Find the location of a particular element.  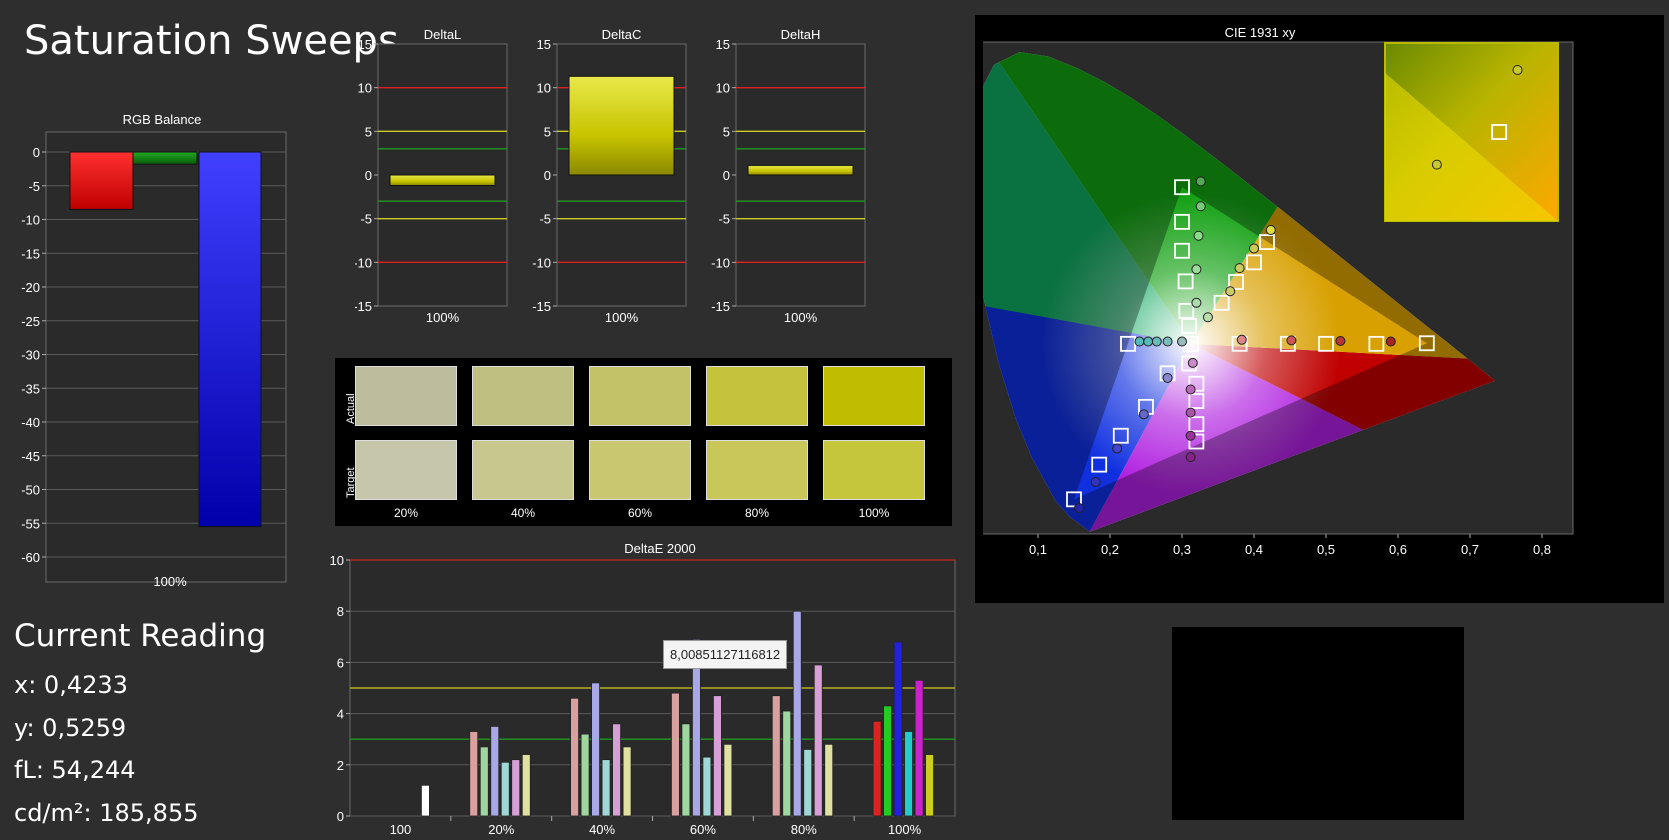

delta-h-chart: DeltaH 15 10 5 0 -5 -10 -15 100% is located at coordinates (788, 176).